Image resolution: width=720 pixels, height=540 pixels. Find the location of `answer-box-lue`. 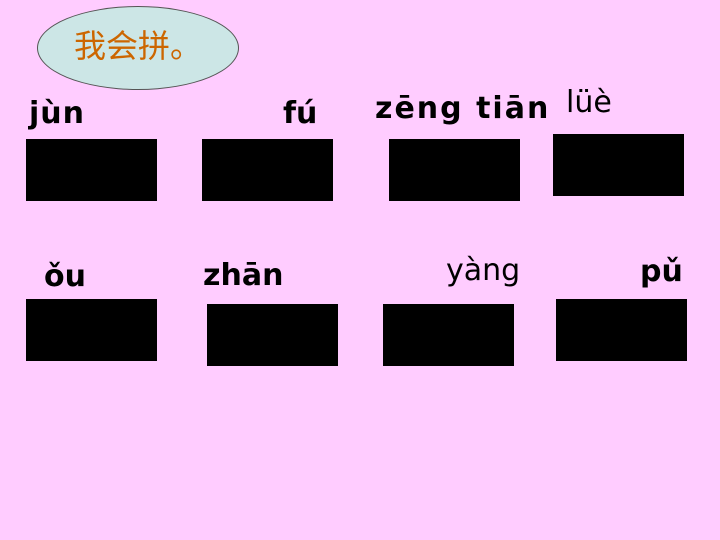

answer-box-lue is located at coordinates (618, 165).